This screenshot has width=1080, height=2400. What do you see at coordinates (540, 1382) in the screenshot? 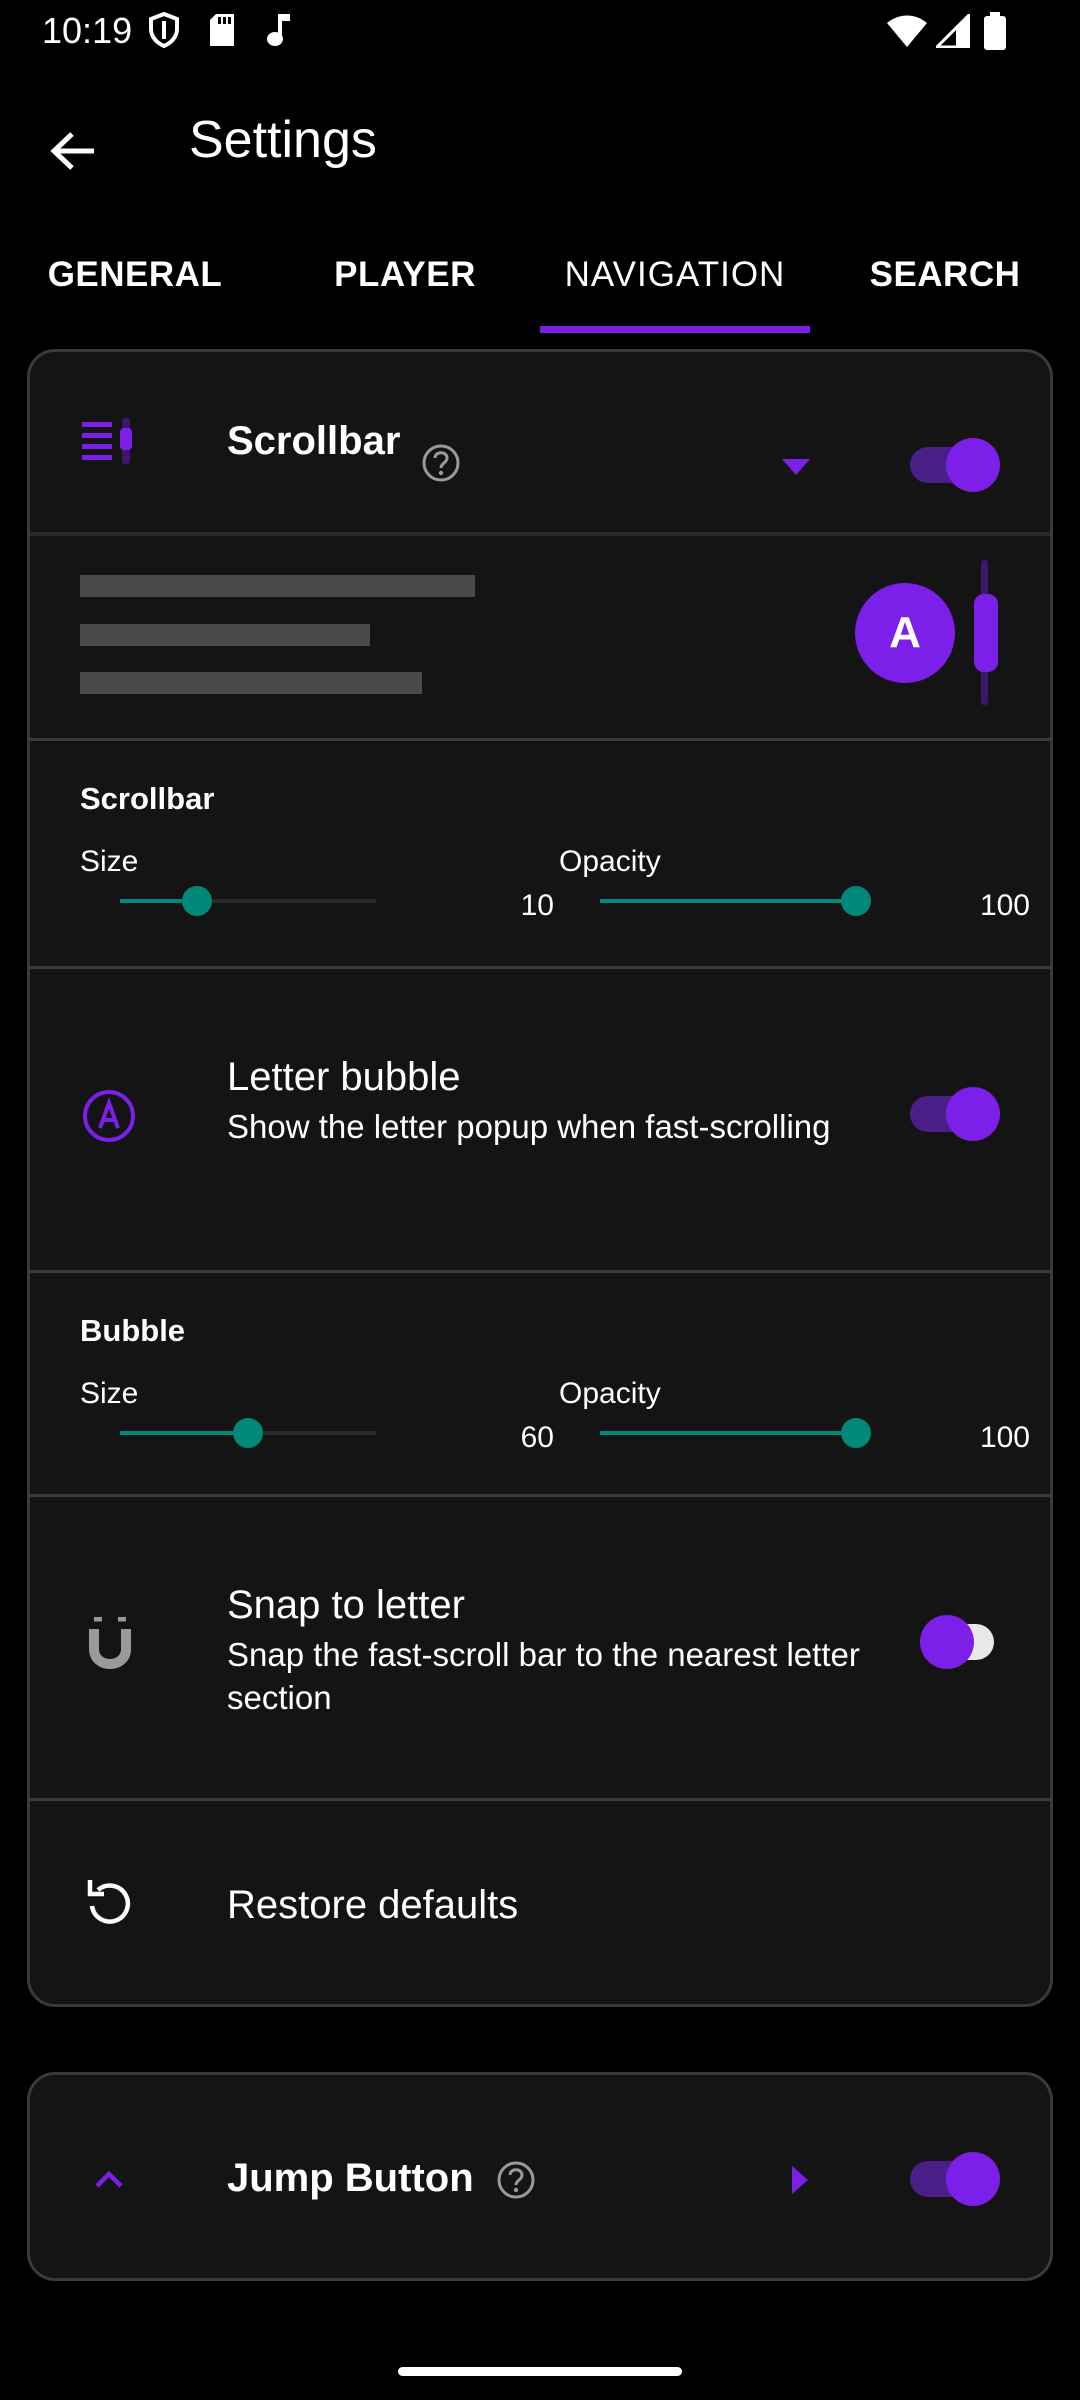
I see `bubble-size-opacity: Bubble Size 60 Opacity 100` at bounding box center [540, 1382].